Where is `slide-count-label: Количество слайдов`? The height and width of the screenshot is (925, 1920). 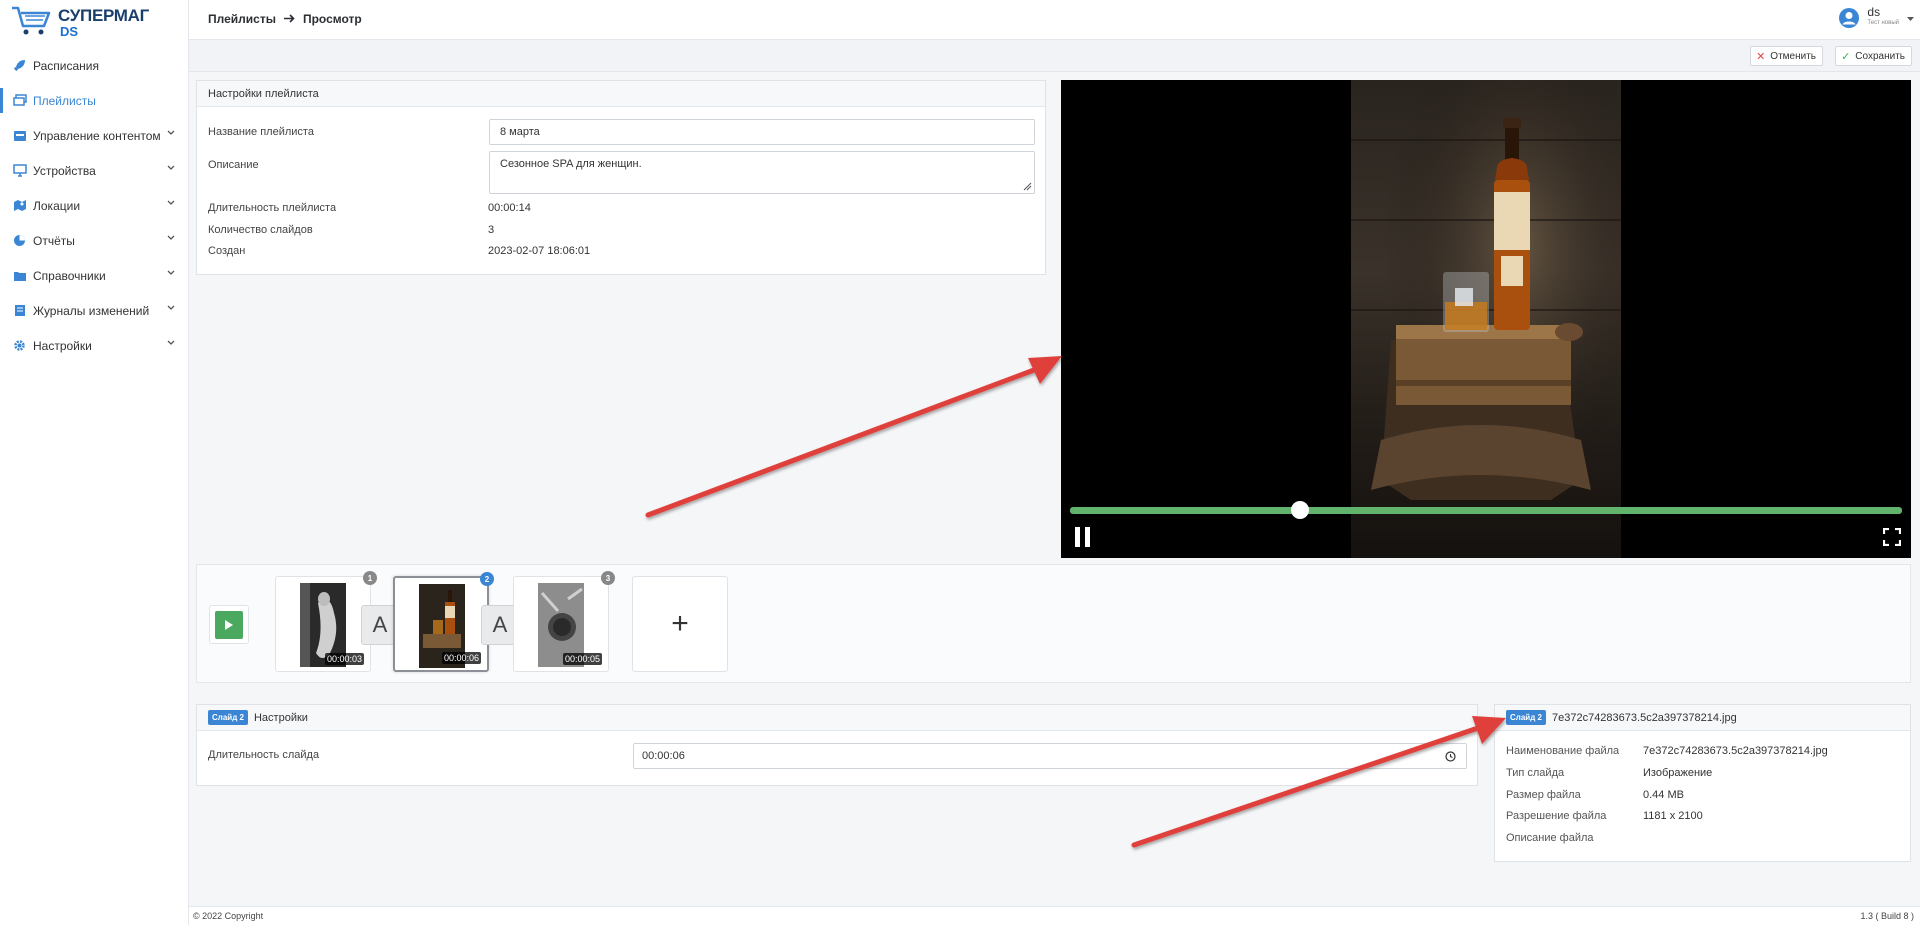 slide-count-label: Количество слайдов is located at coordinates (260, 230).